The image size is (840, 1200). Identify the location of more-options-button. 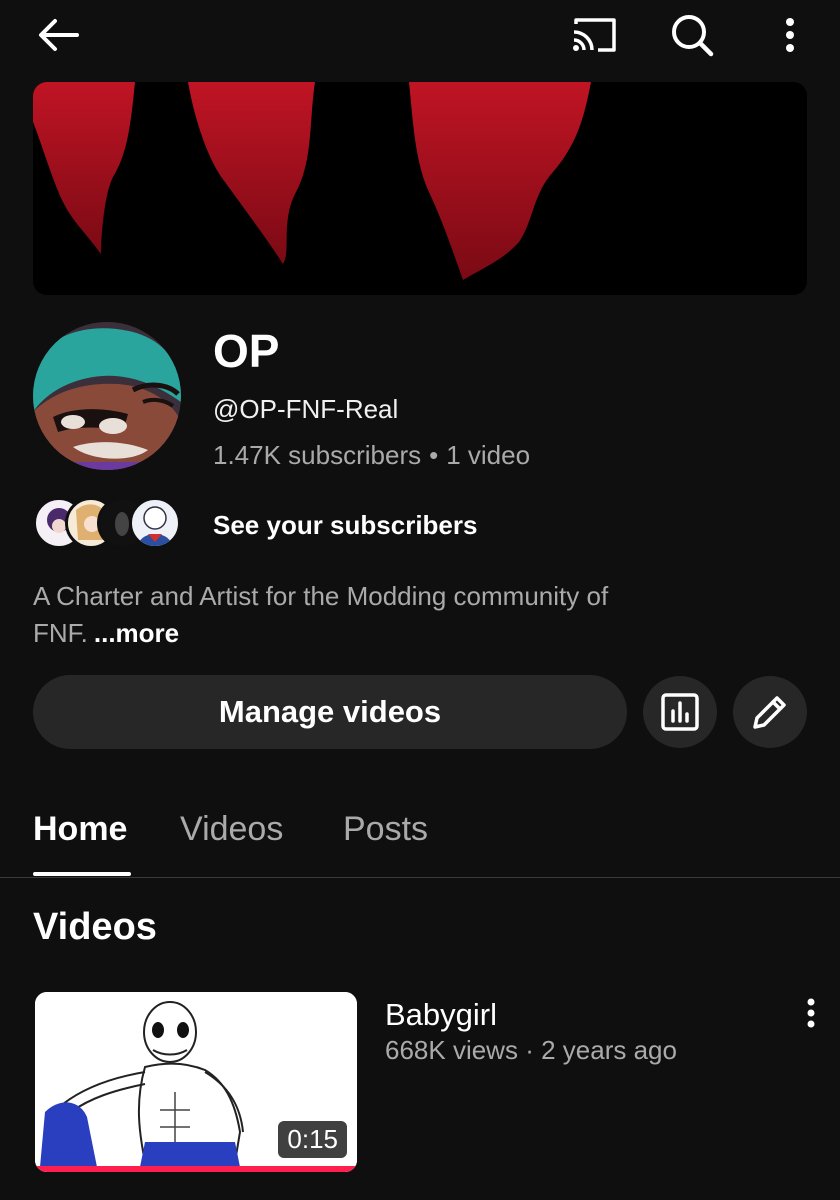
(790, 35).